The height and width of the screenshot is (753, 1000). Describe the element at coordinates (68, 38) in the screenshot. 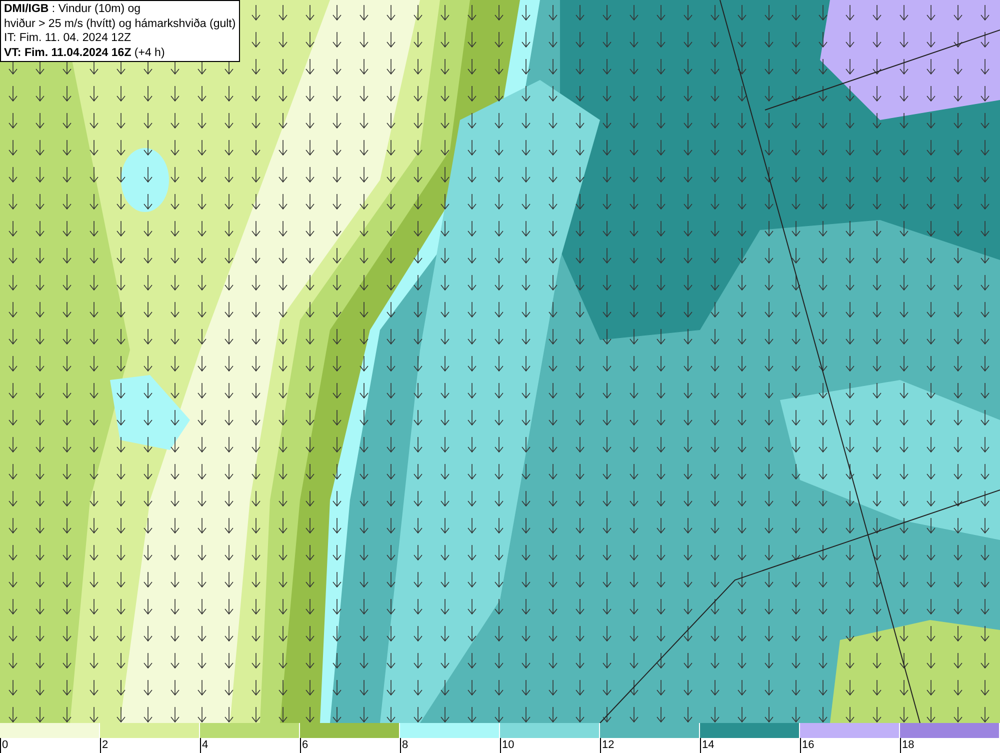

I see `info-line: IT: Fim. 11. 04. 2024 12Z` at that location.